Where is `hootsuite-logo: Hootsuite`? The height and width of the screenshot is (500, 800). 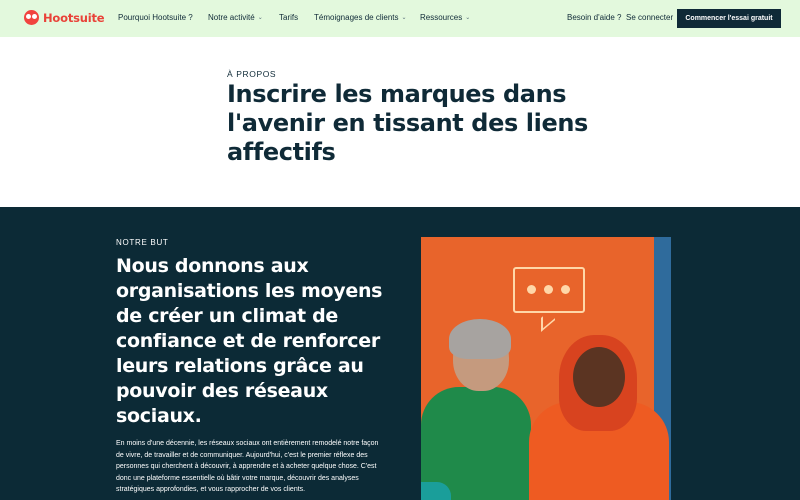
hootsuite-logo: Hootsuite is located at coordinates (64, 17).